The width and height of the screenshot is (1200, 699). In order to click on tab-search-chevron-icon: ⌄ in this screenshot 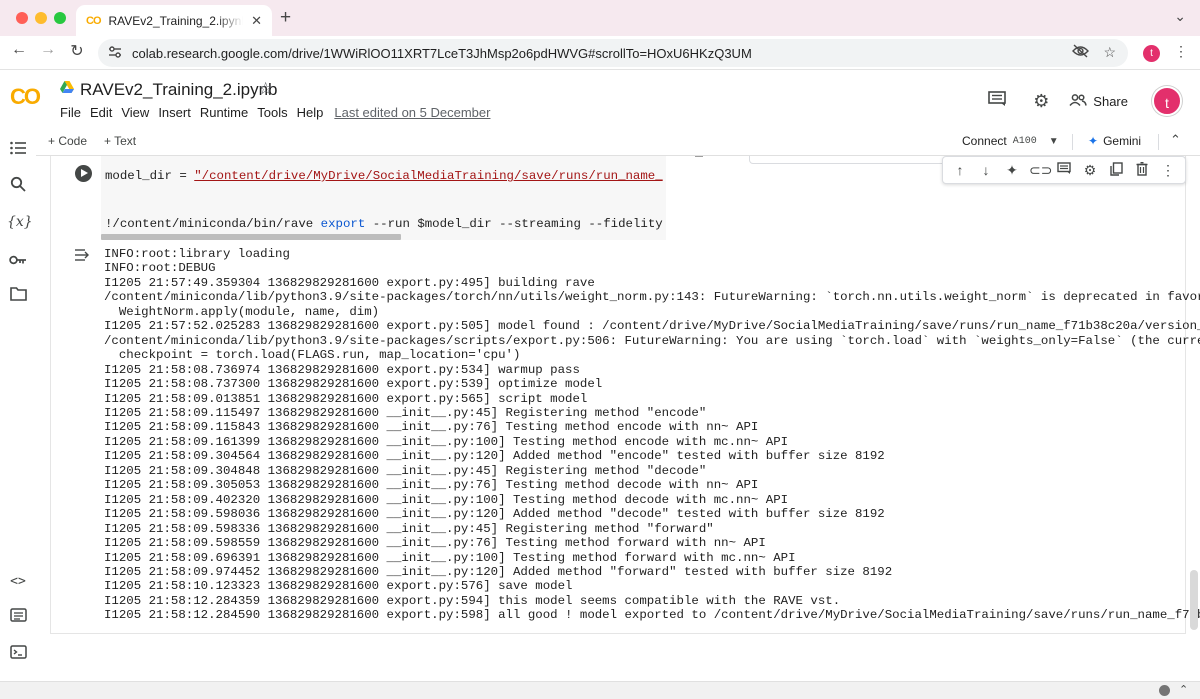, I will do `click(1180, 16)`.